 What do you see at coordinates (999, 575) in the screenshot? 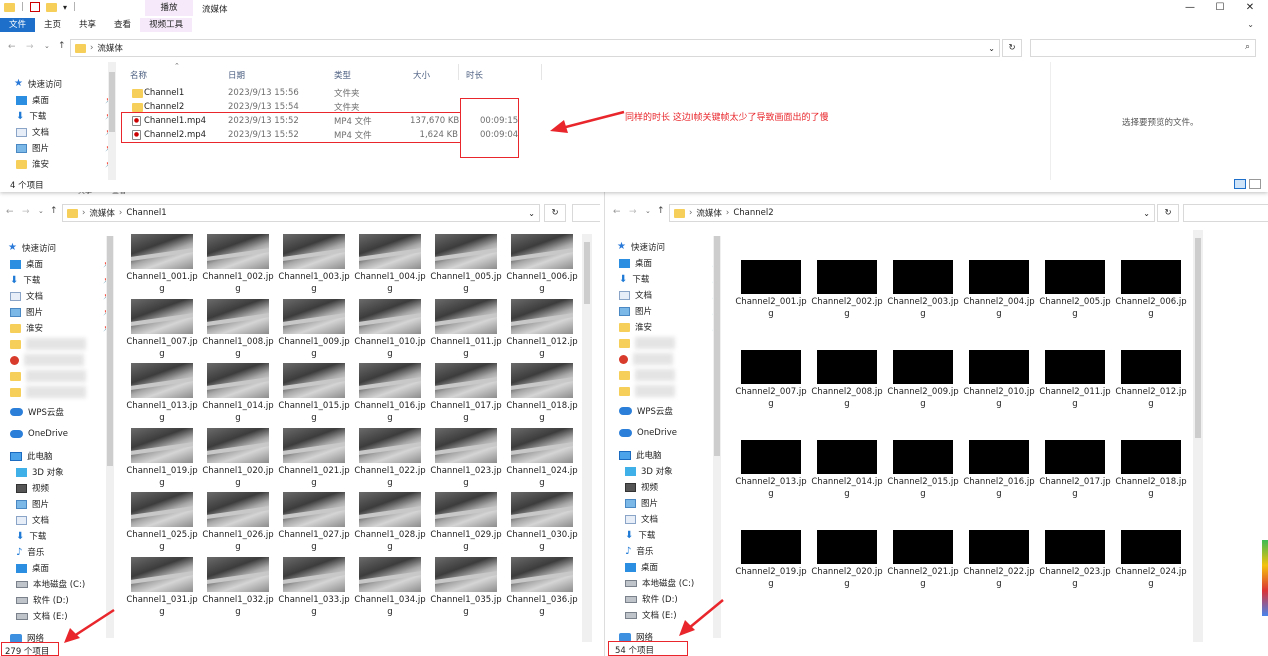
I see `thumbnail-item: Channel2_022.jpg` at bounding box center [999, 575].